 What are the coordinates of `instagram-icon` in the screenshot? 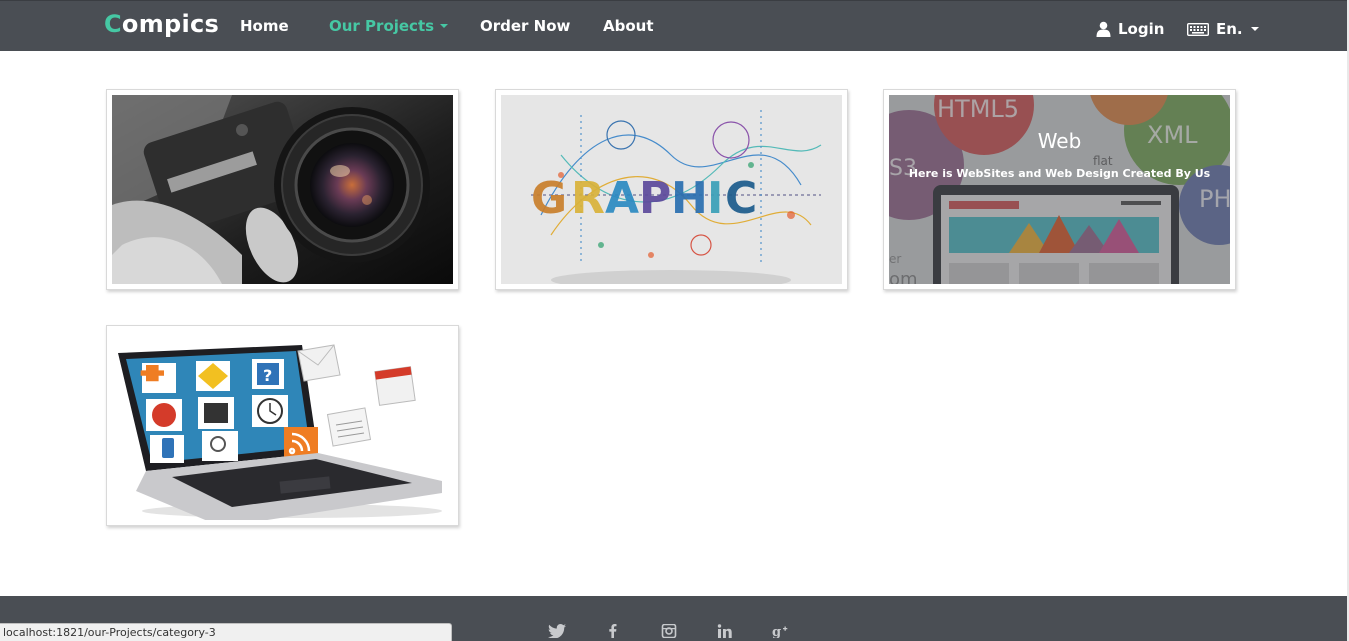 It's located at (669, 631).